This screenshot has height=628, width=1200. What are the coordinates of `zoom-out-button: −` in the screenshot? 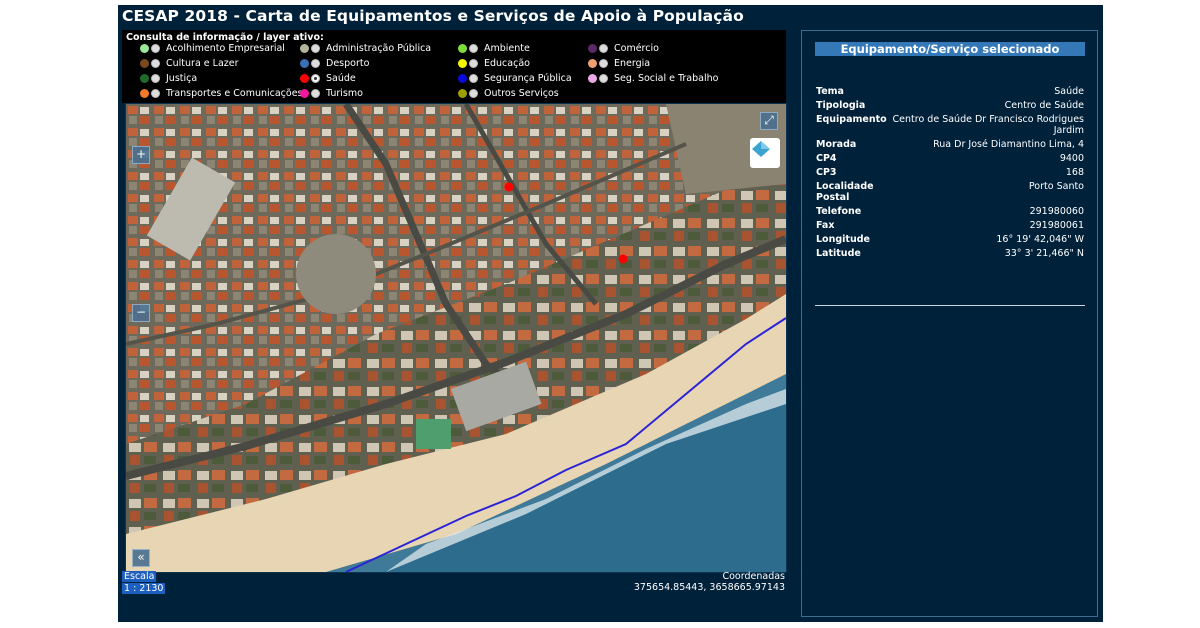 It's located at (141, 313).